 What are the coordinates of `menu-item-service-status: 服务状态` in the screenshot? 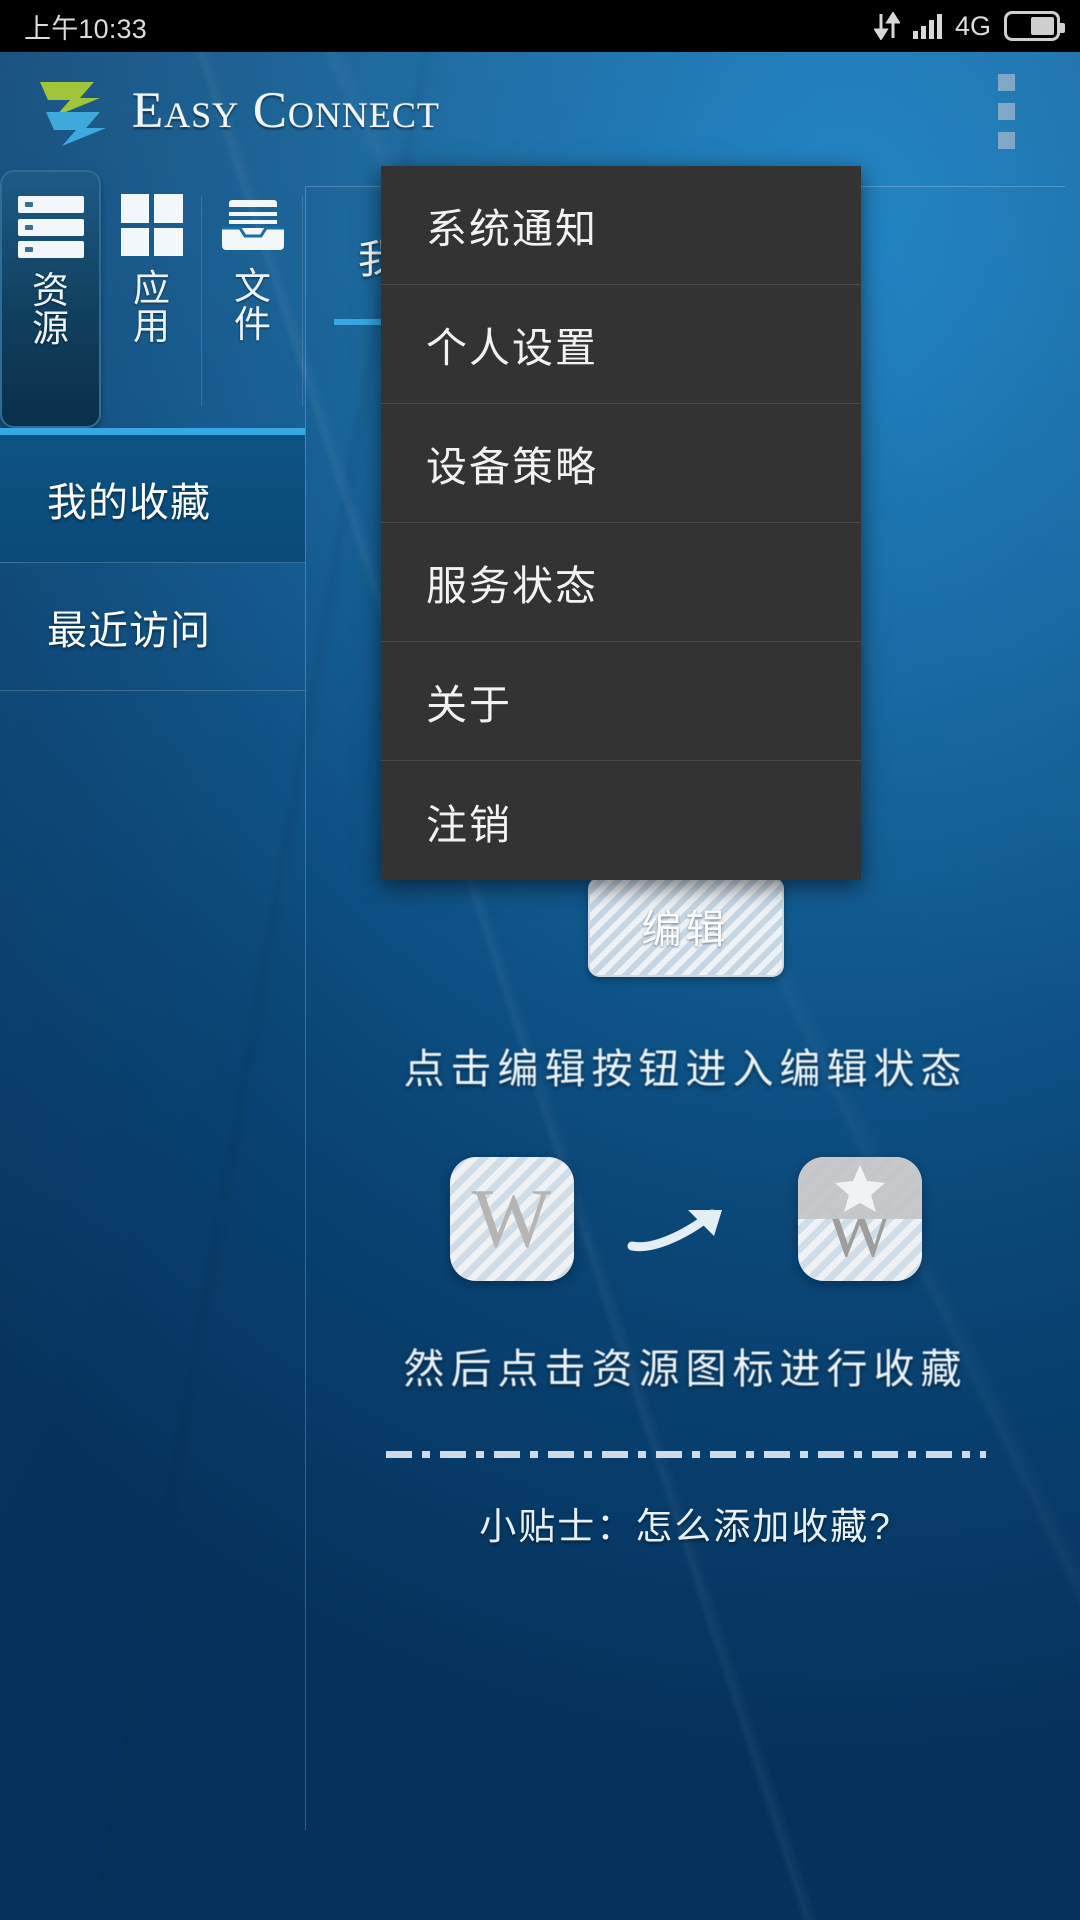 It's located at (621, 582).